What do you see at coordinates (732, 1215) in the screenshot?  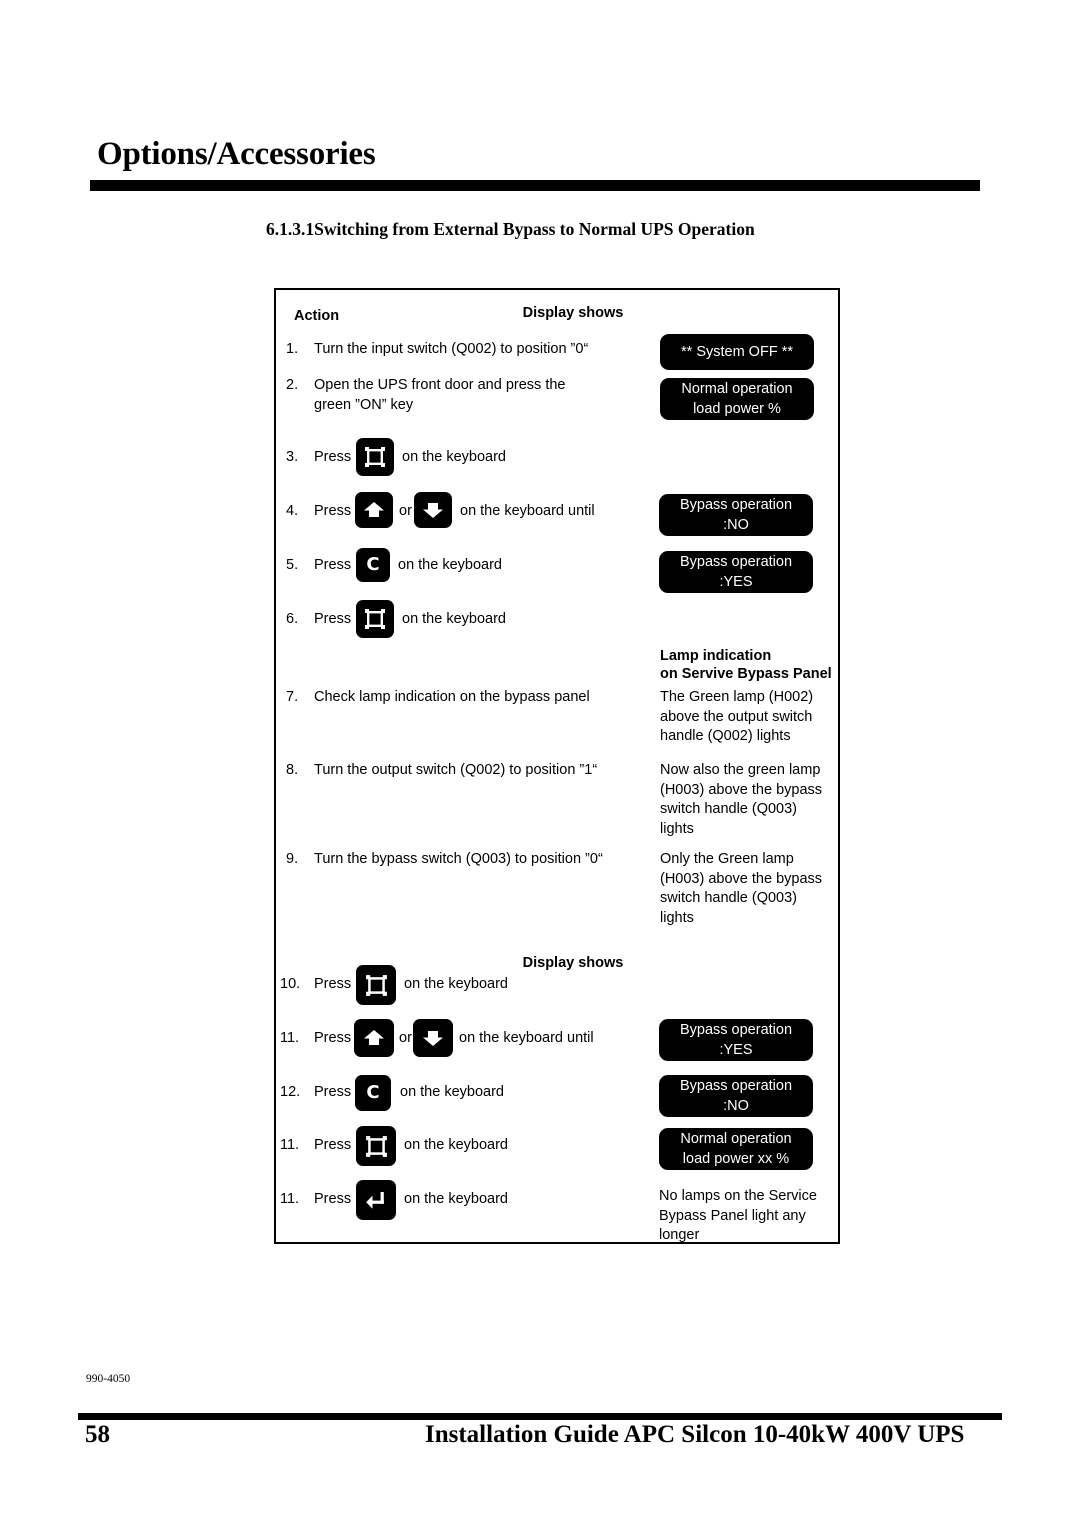 I see `lamp-indication-line: Bypass Panel light any` at bounding box center [732, 1215].